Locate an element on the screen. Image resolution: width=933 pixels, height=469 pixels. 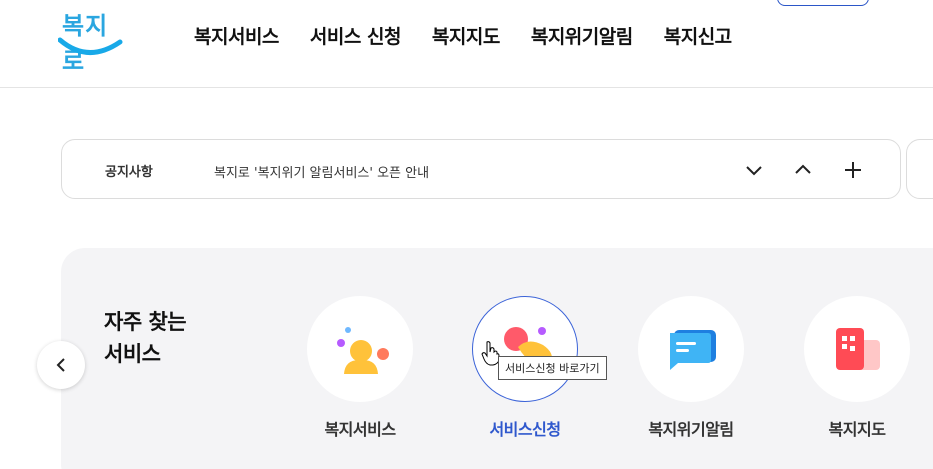
service-welfare-circle is located at coordinates (360, 349).